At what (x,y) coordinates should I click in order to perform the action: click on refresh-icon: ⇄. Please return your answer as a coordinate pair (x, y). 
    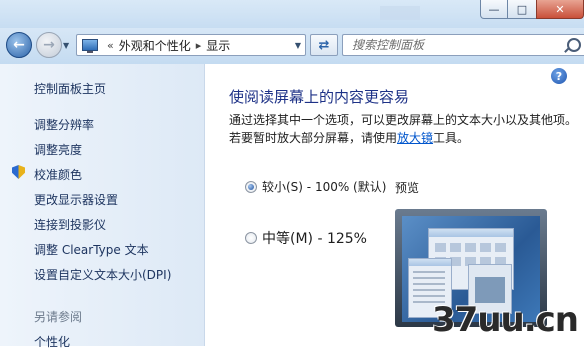
    Looking at the image, I should click on (324, 45).